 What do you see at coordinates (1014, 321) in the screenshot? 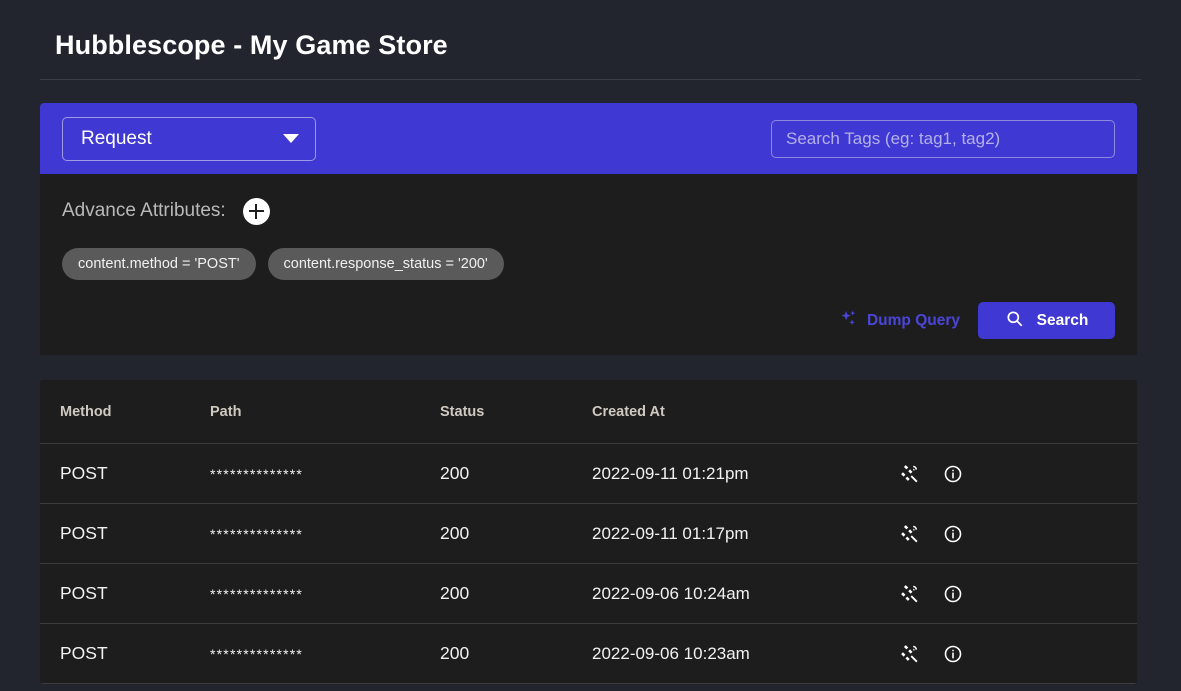
I see `search-icon` at bounding box center [1014, 321].